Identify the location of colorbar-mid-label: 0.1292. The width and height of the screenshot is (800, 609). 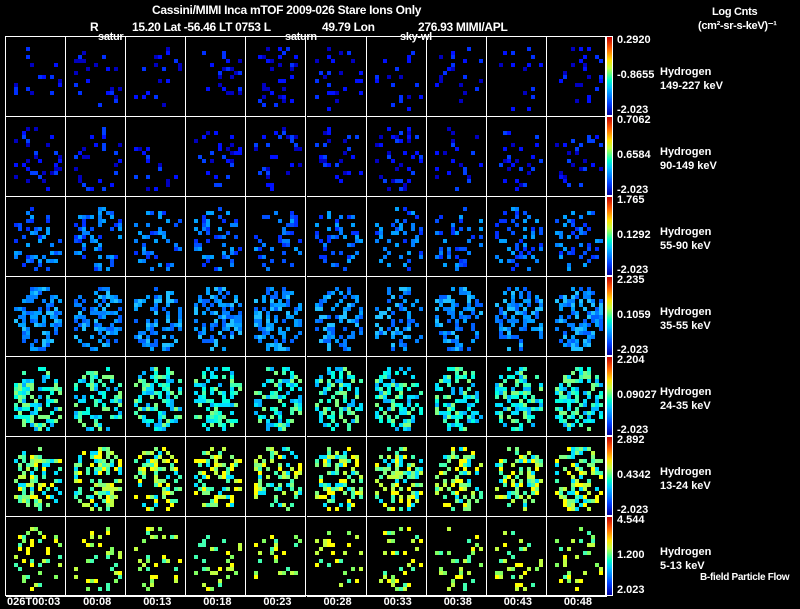
(634, 235).